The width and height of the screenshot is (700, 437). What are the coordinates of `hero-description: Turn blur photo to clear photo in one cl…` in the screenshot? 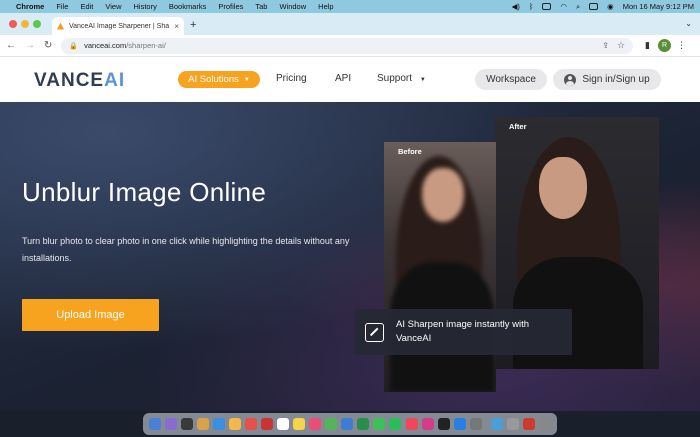 It's located at (186, 249).